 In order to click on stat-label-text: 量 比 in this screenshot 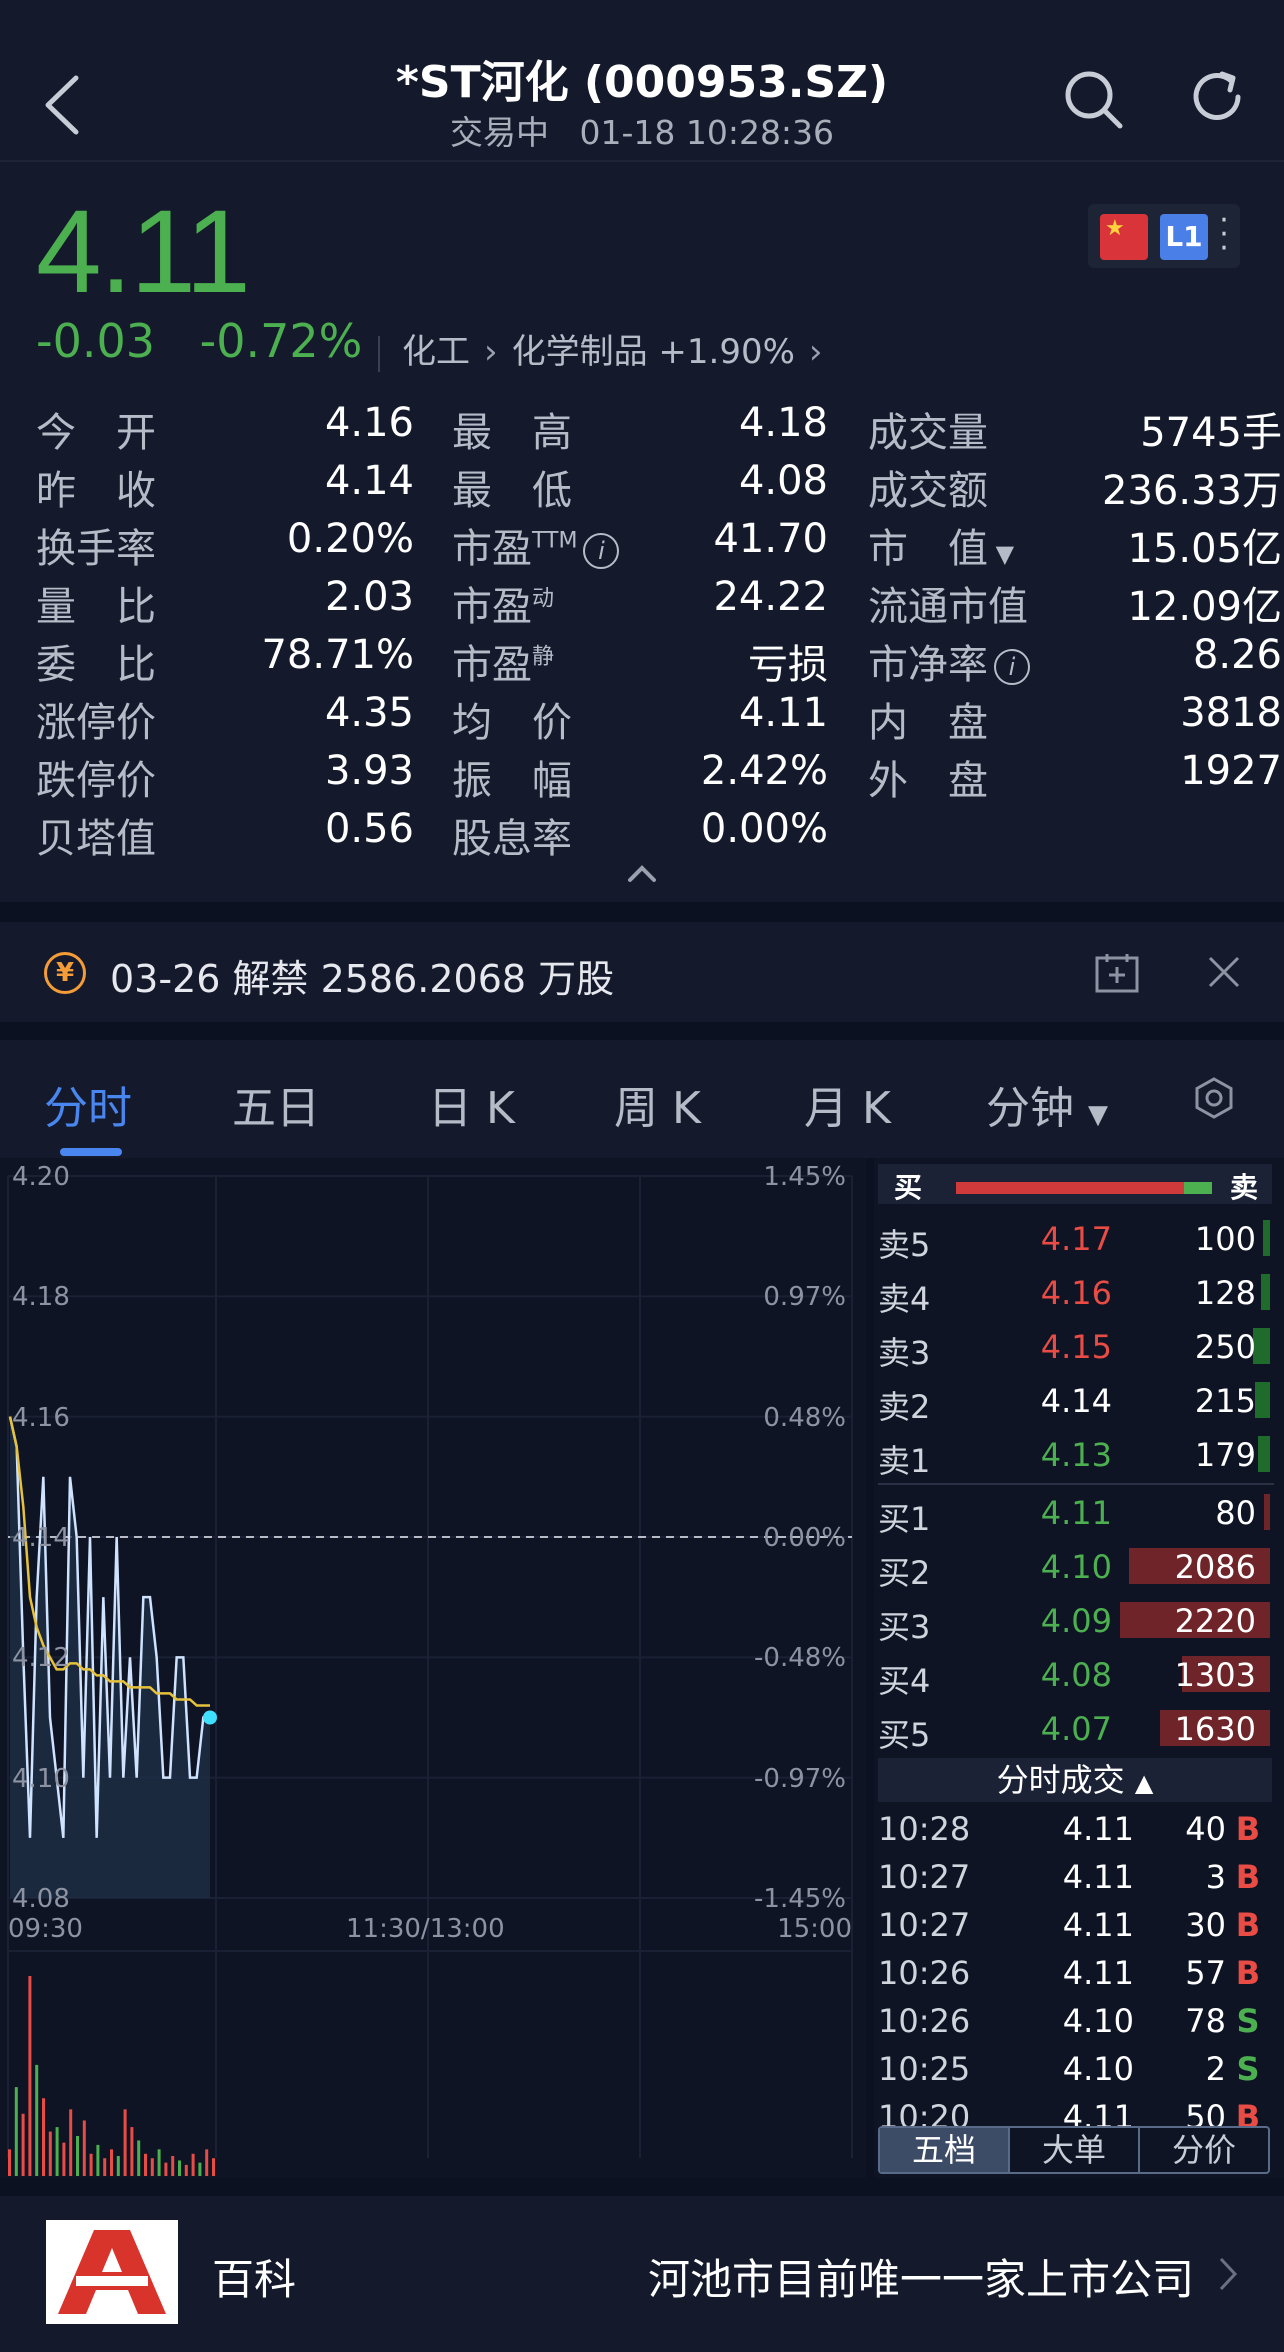, I will do `click(96, 607)`.